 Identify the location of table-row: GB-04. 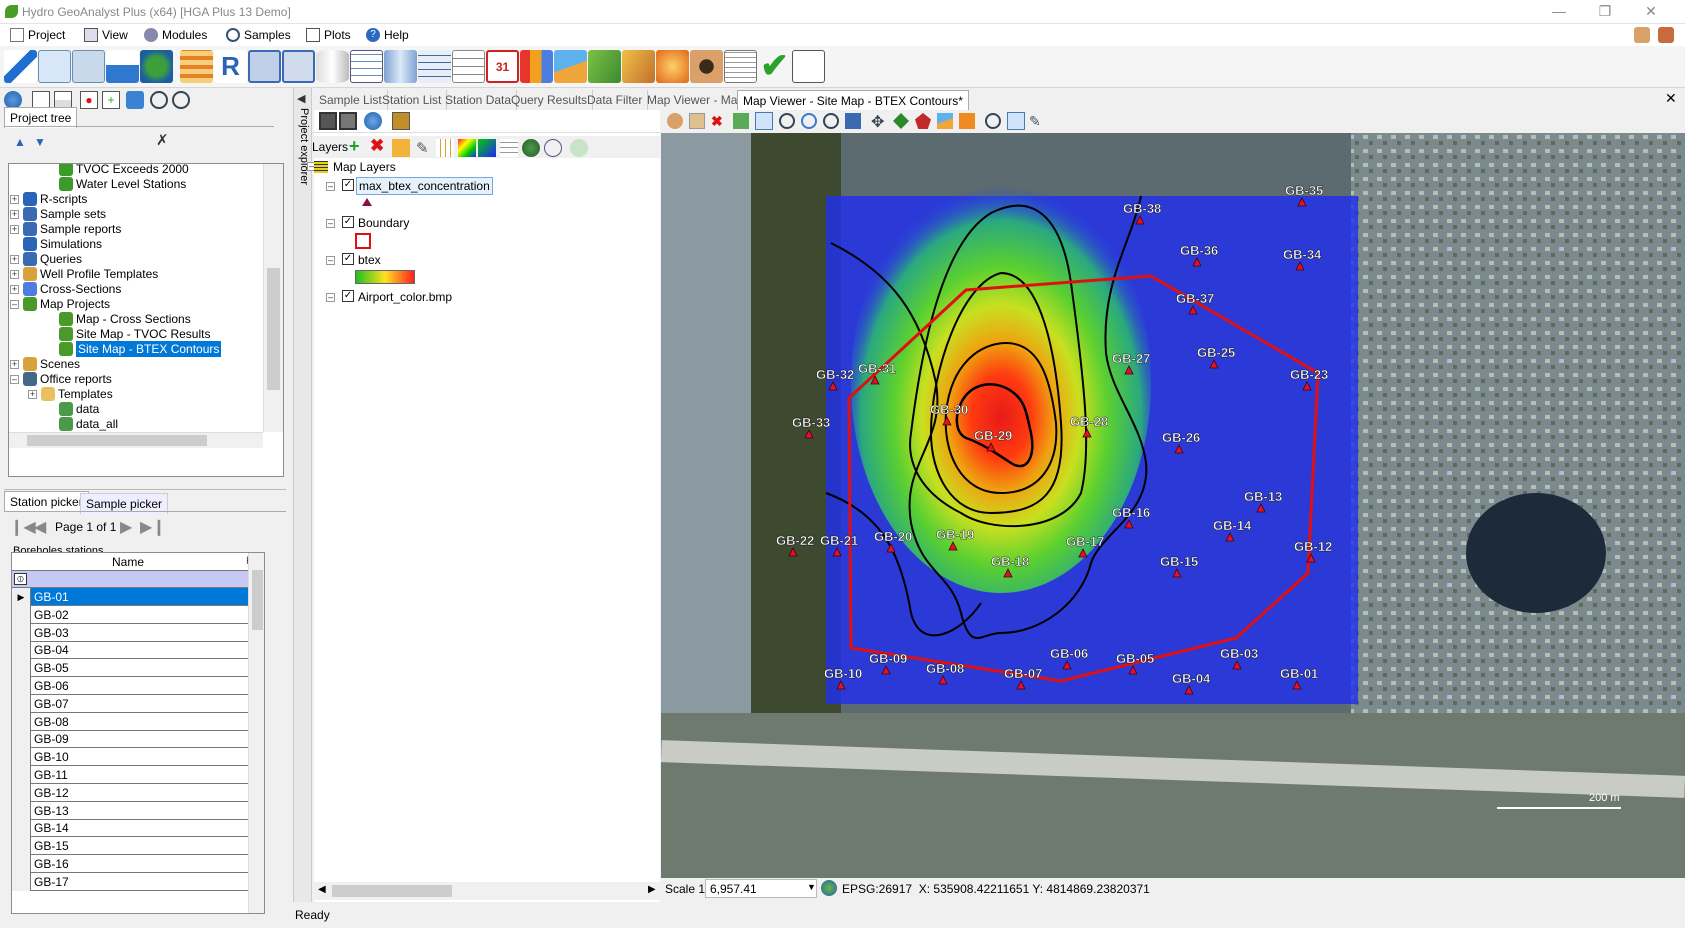
(138, 650).